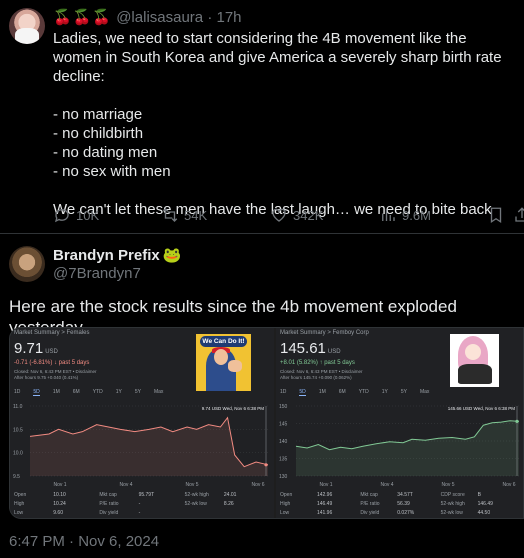  I want to click on series-area, so click(149, 446).